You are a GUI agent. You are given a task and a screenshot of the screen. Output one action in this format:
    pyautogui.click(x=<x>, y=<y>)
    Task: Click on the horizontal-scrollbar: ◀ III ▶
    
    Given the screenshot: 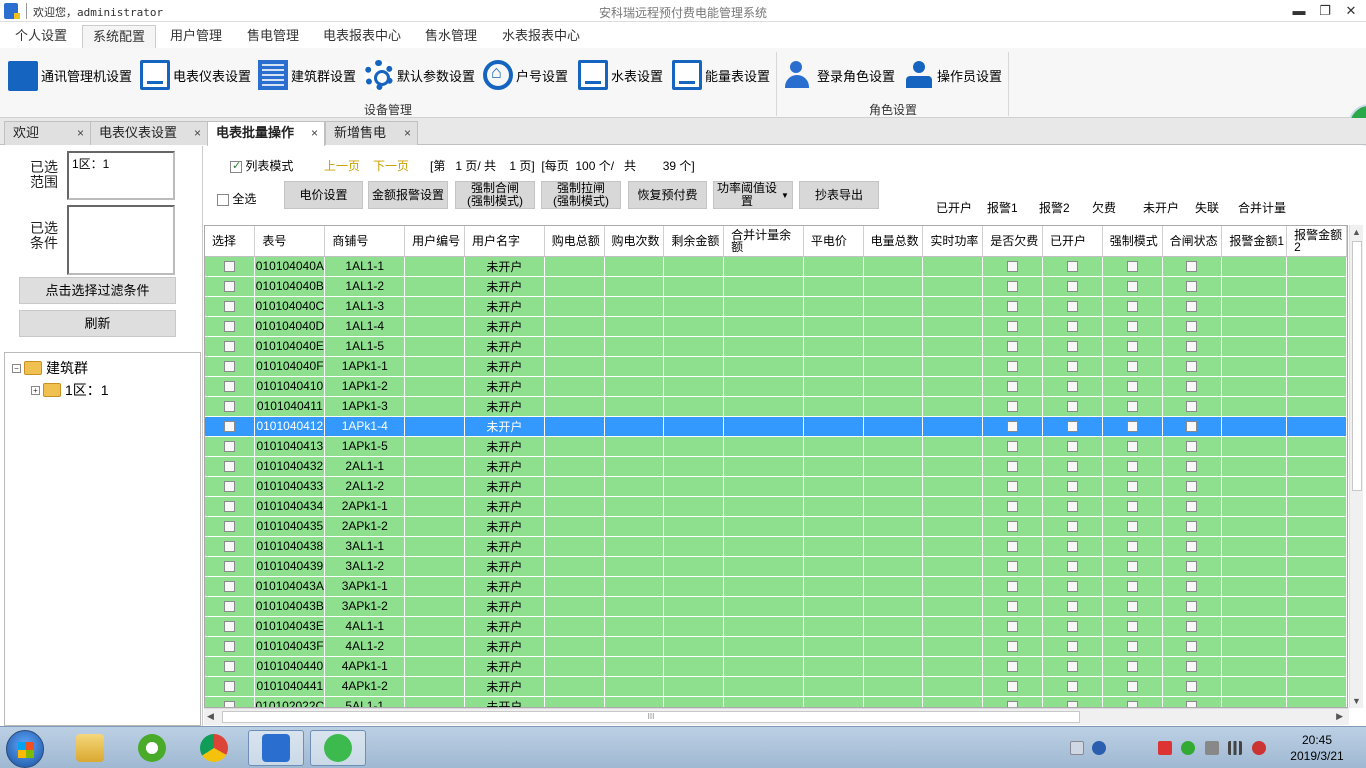 What is the action you would take?
    pyautogui.click(x=776, y=716)
    